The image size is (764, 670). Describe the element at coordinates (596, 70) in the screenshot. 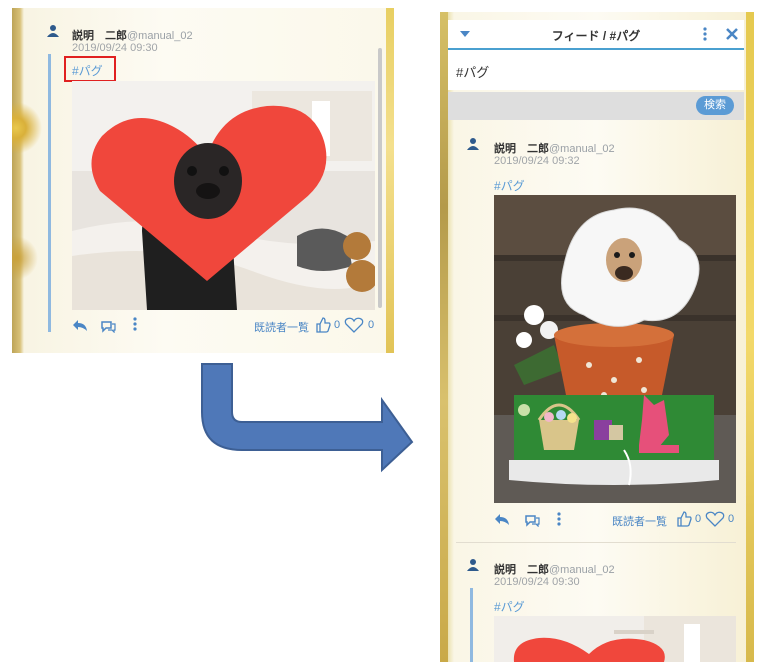

I see `search-input: #パグ` at that location.